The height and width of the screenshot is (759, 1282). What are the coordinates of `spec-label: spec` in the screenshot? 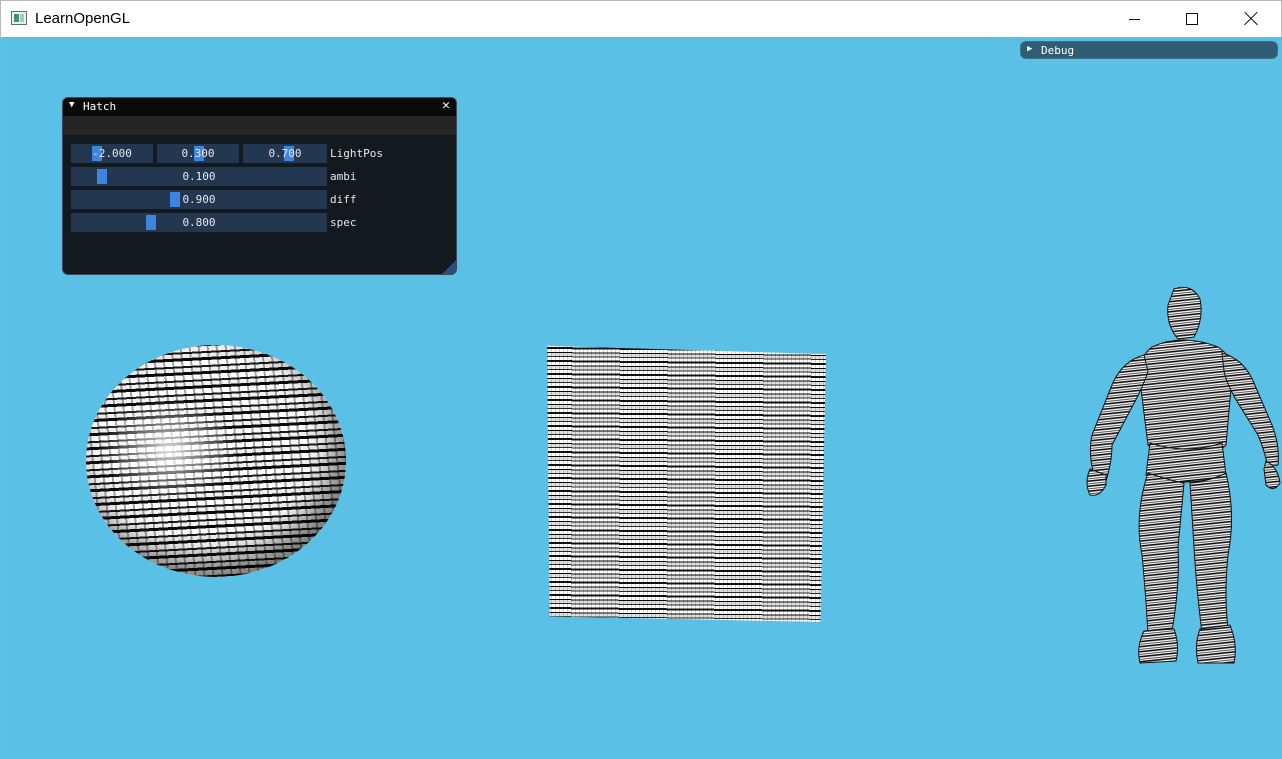 It's located at (343, 222).